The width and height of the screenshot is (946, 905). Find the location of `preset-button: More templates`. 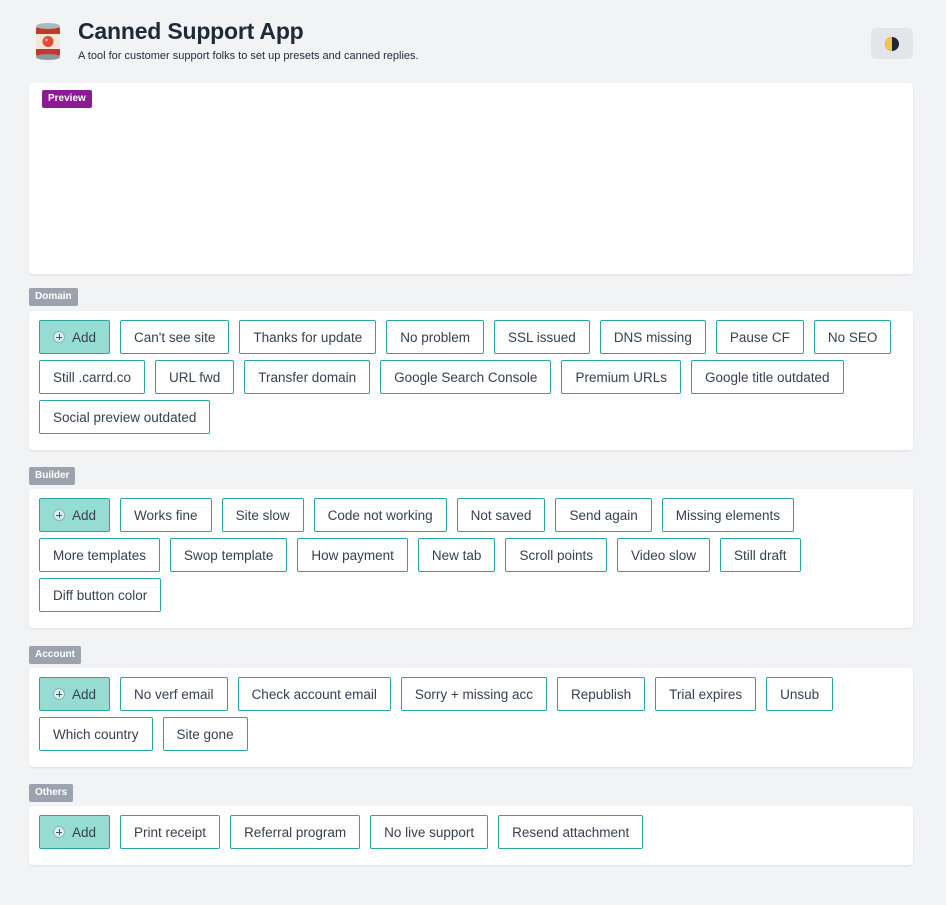

preset-button: More templates is located at coordinates (100, 555).